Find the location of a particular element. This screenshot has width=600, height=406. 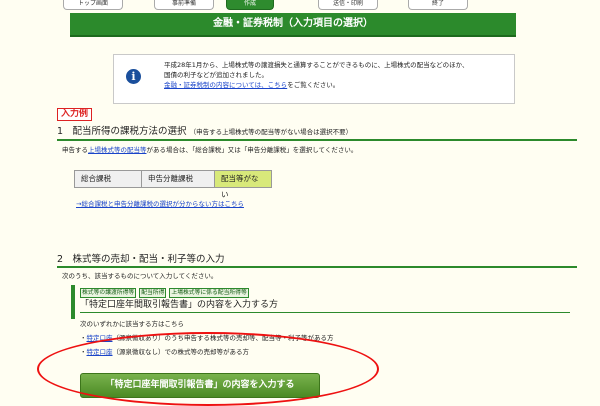

option-comprehensive-taxation: 総合課税 is located at coordinates (108, 179).